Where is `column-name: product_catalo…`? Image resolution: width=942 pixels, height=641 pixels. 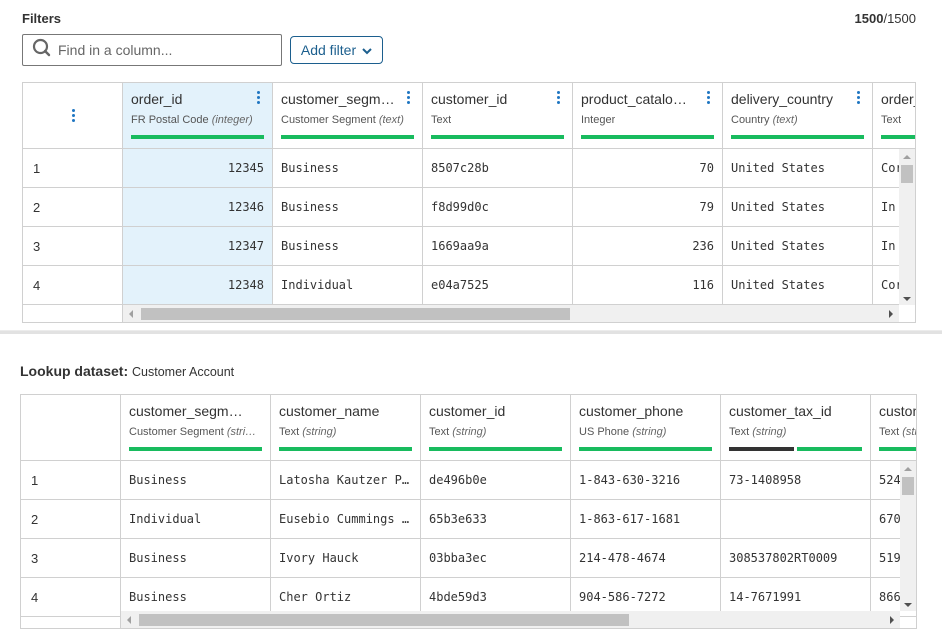
column-name: product_catalo… is located at coordinates (634, 99).